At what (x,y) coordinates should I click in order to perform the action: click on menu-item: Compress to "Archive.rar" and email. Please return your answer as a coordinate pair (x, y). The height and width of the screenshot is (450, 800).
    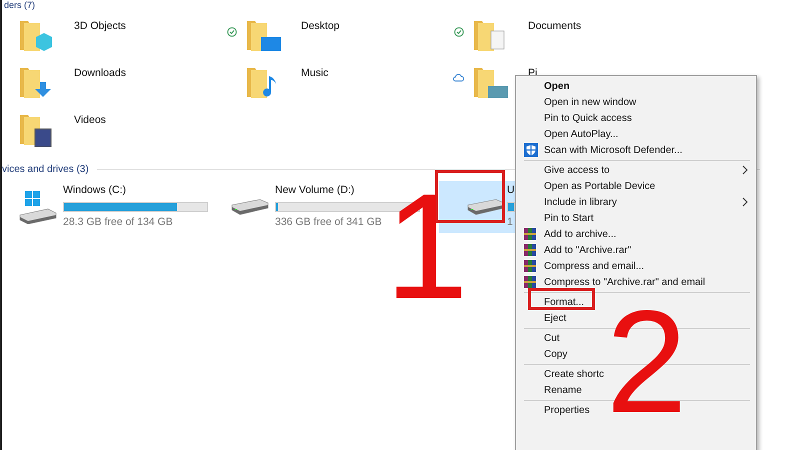
    Looking at the image, I should click on (636, 282).